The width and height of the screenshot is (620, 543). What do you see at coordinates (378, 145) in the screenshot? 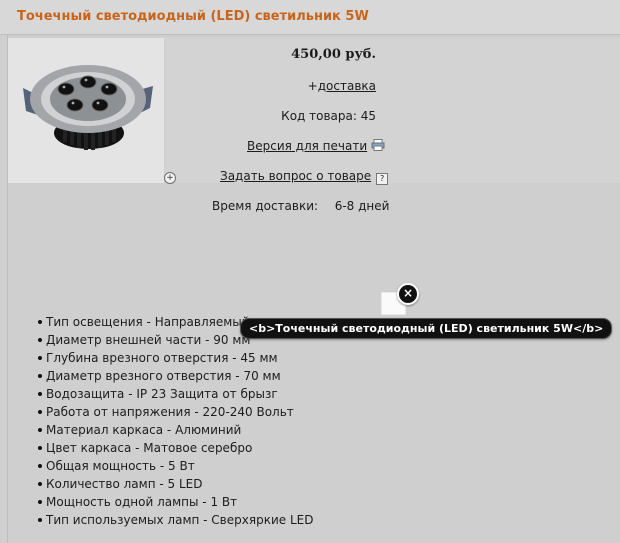
I see `printer-icon` at bounding box center [378, 145].